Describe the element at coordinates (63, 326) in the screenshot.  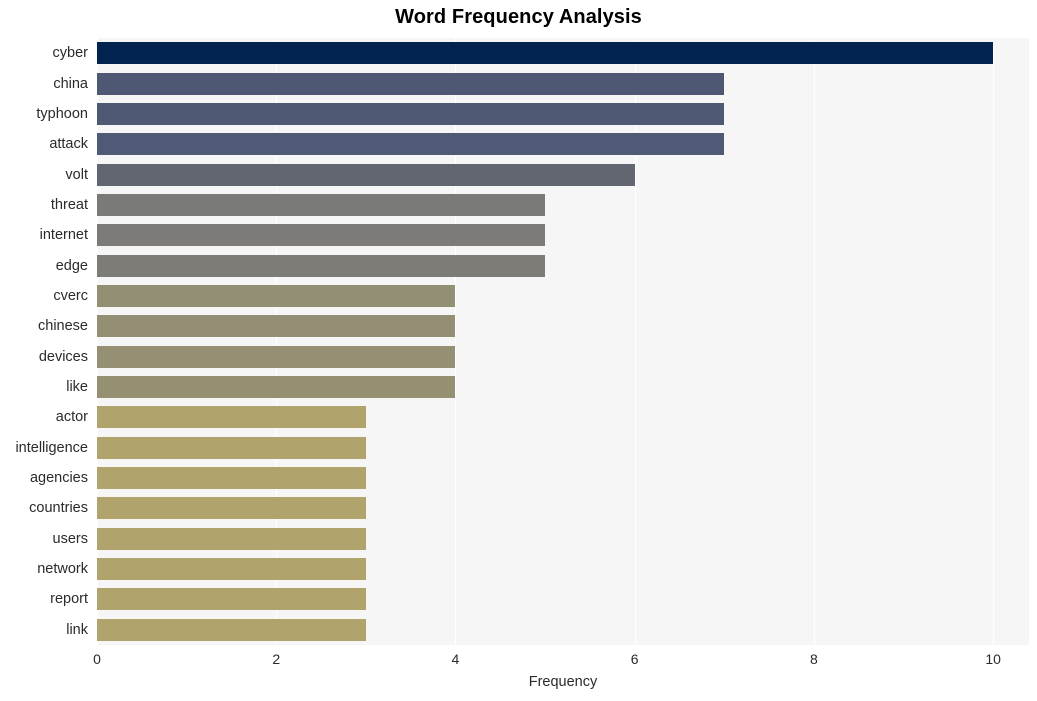
I see `y-tick-label-chinese: chinese` at that location.